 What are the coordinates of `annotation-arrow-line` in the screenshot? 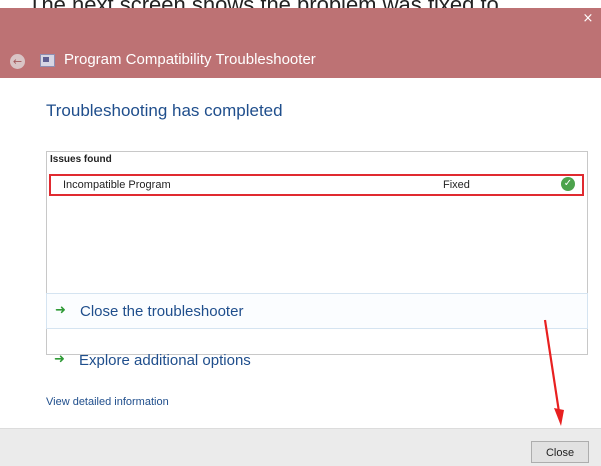 It's located at (552, 366).